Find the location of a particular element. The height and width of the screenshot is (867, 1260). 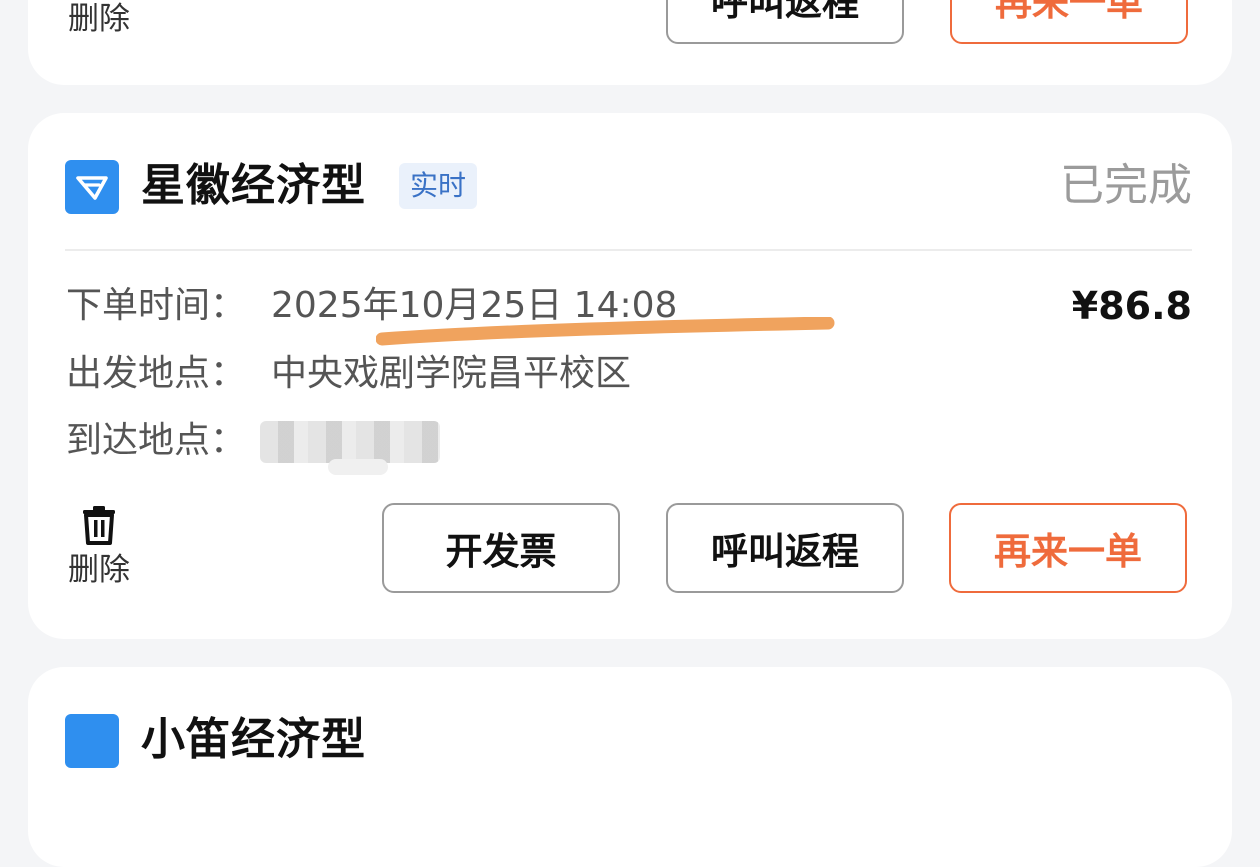

departure-row: 出发地点： 中央戏剧学院昌平校区 is located at coordinates (348, 374).